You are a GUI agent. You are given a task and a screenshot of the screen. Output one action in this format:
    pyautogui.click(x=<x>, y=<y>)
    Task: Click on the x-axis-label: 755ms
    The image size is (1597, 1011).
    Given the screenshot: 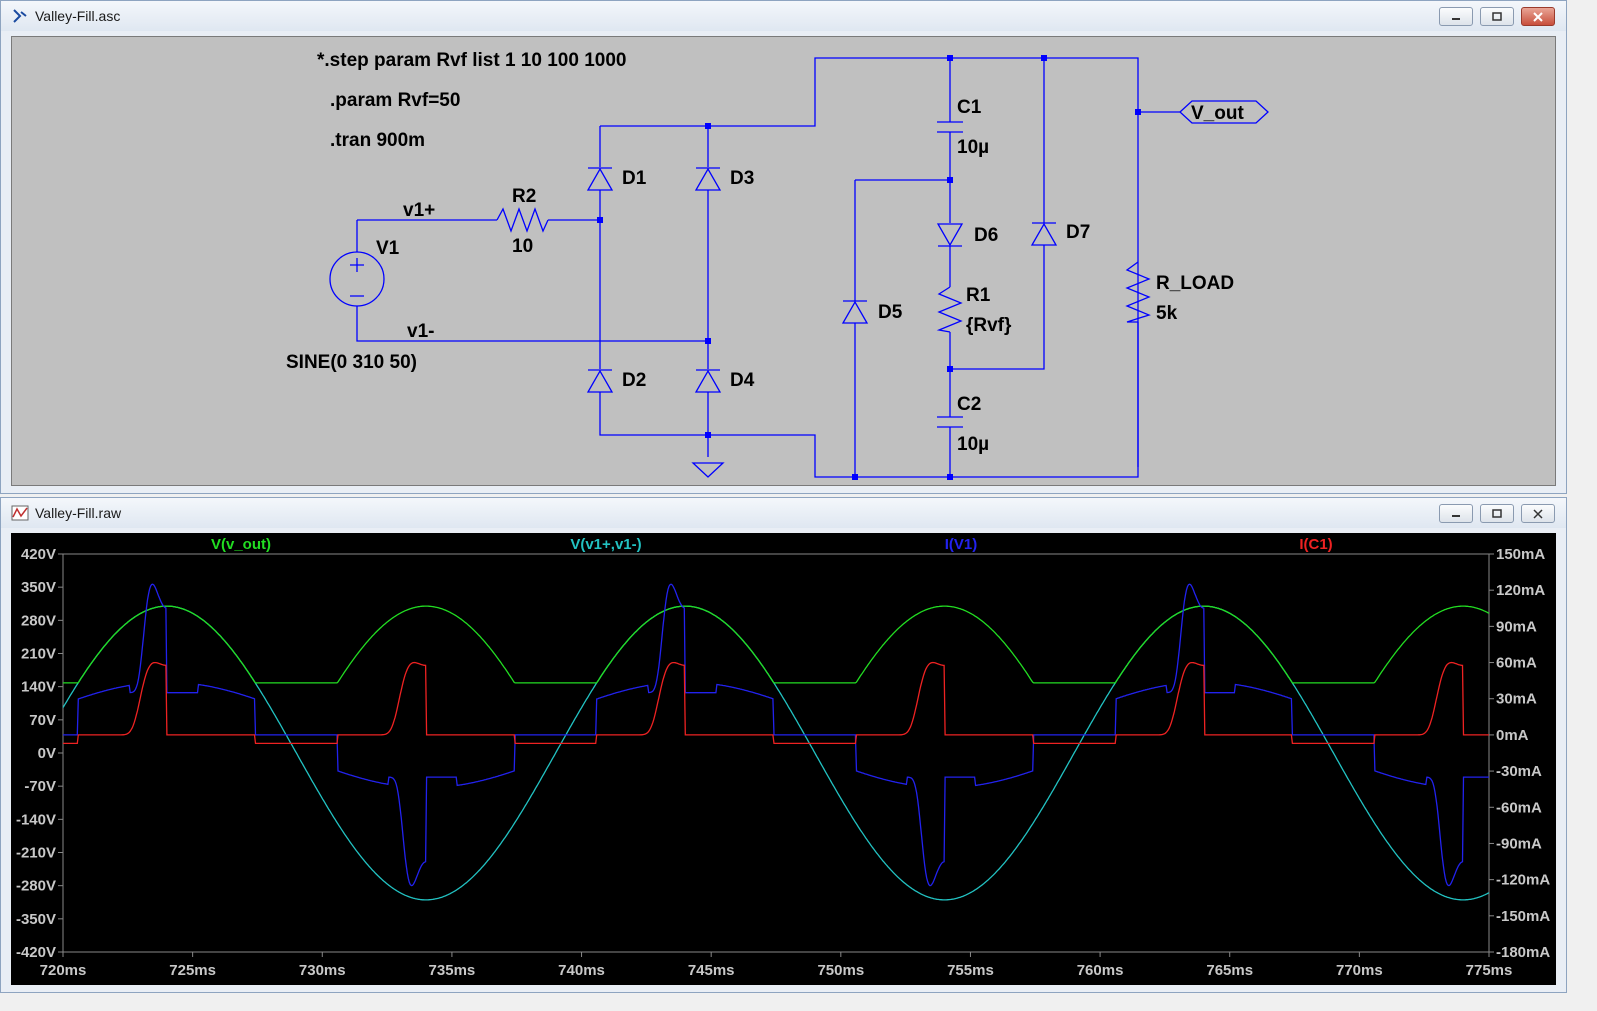 What is the action you would take?
    pyautogui.click(x=970, y=970)
    